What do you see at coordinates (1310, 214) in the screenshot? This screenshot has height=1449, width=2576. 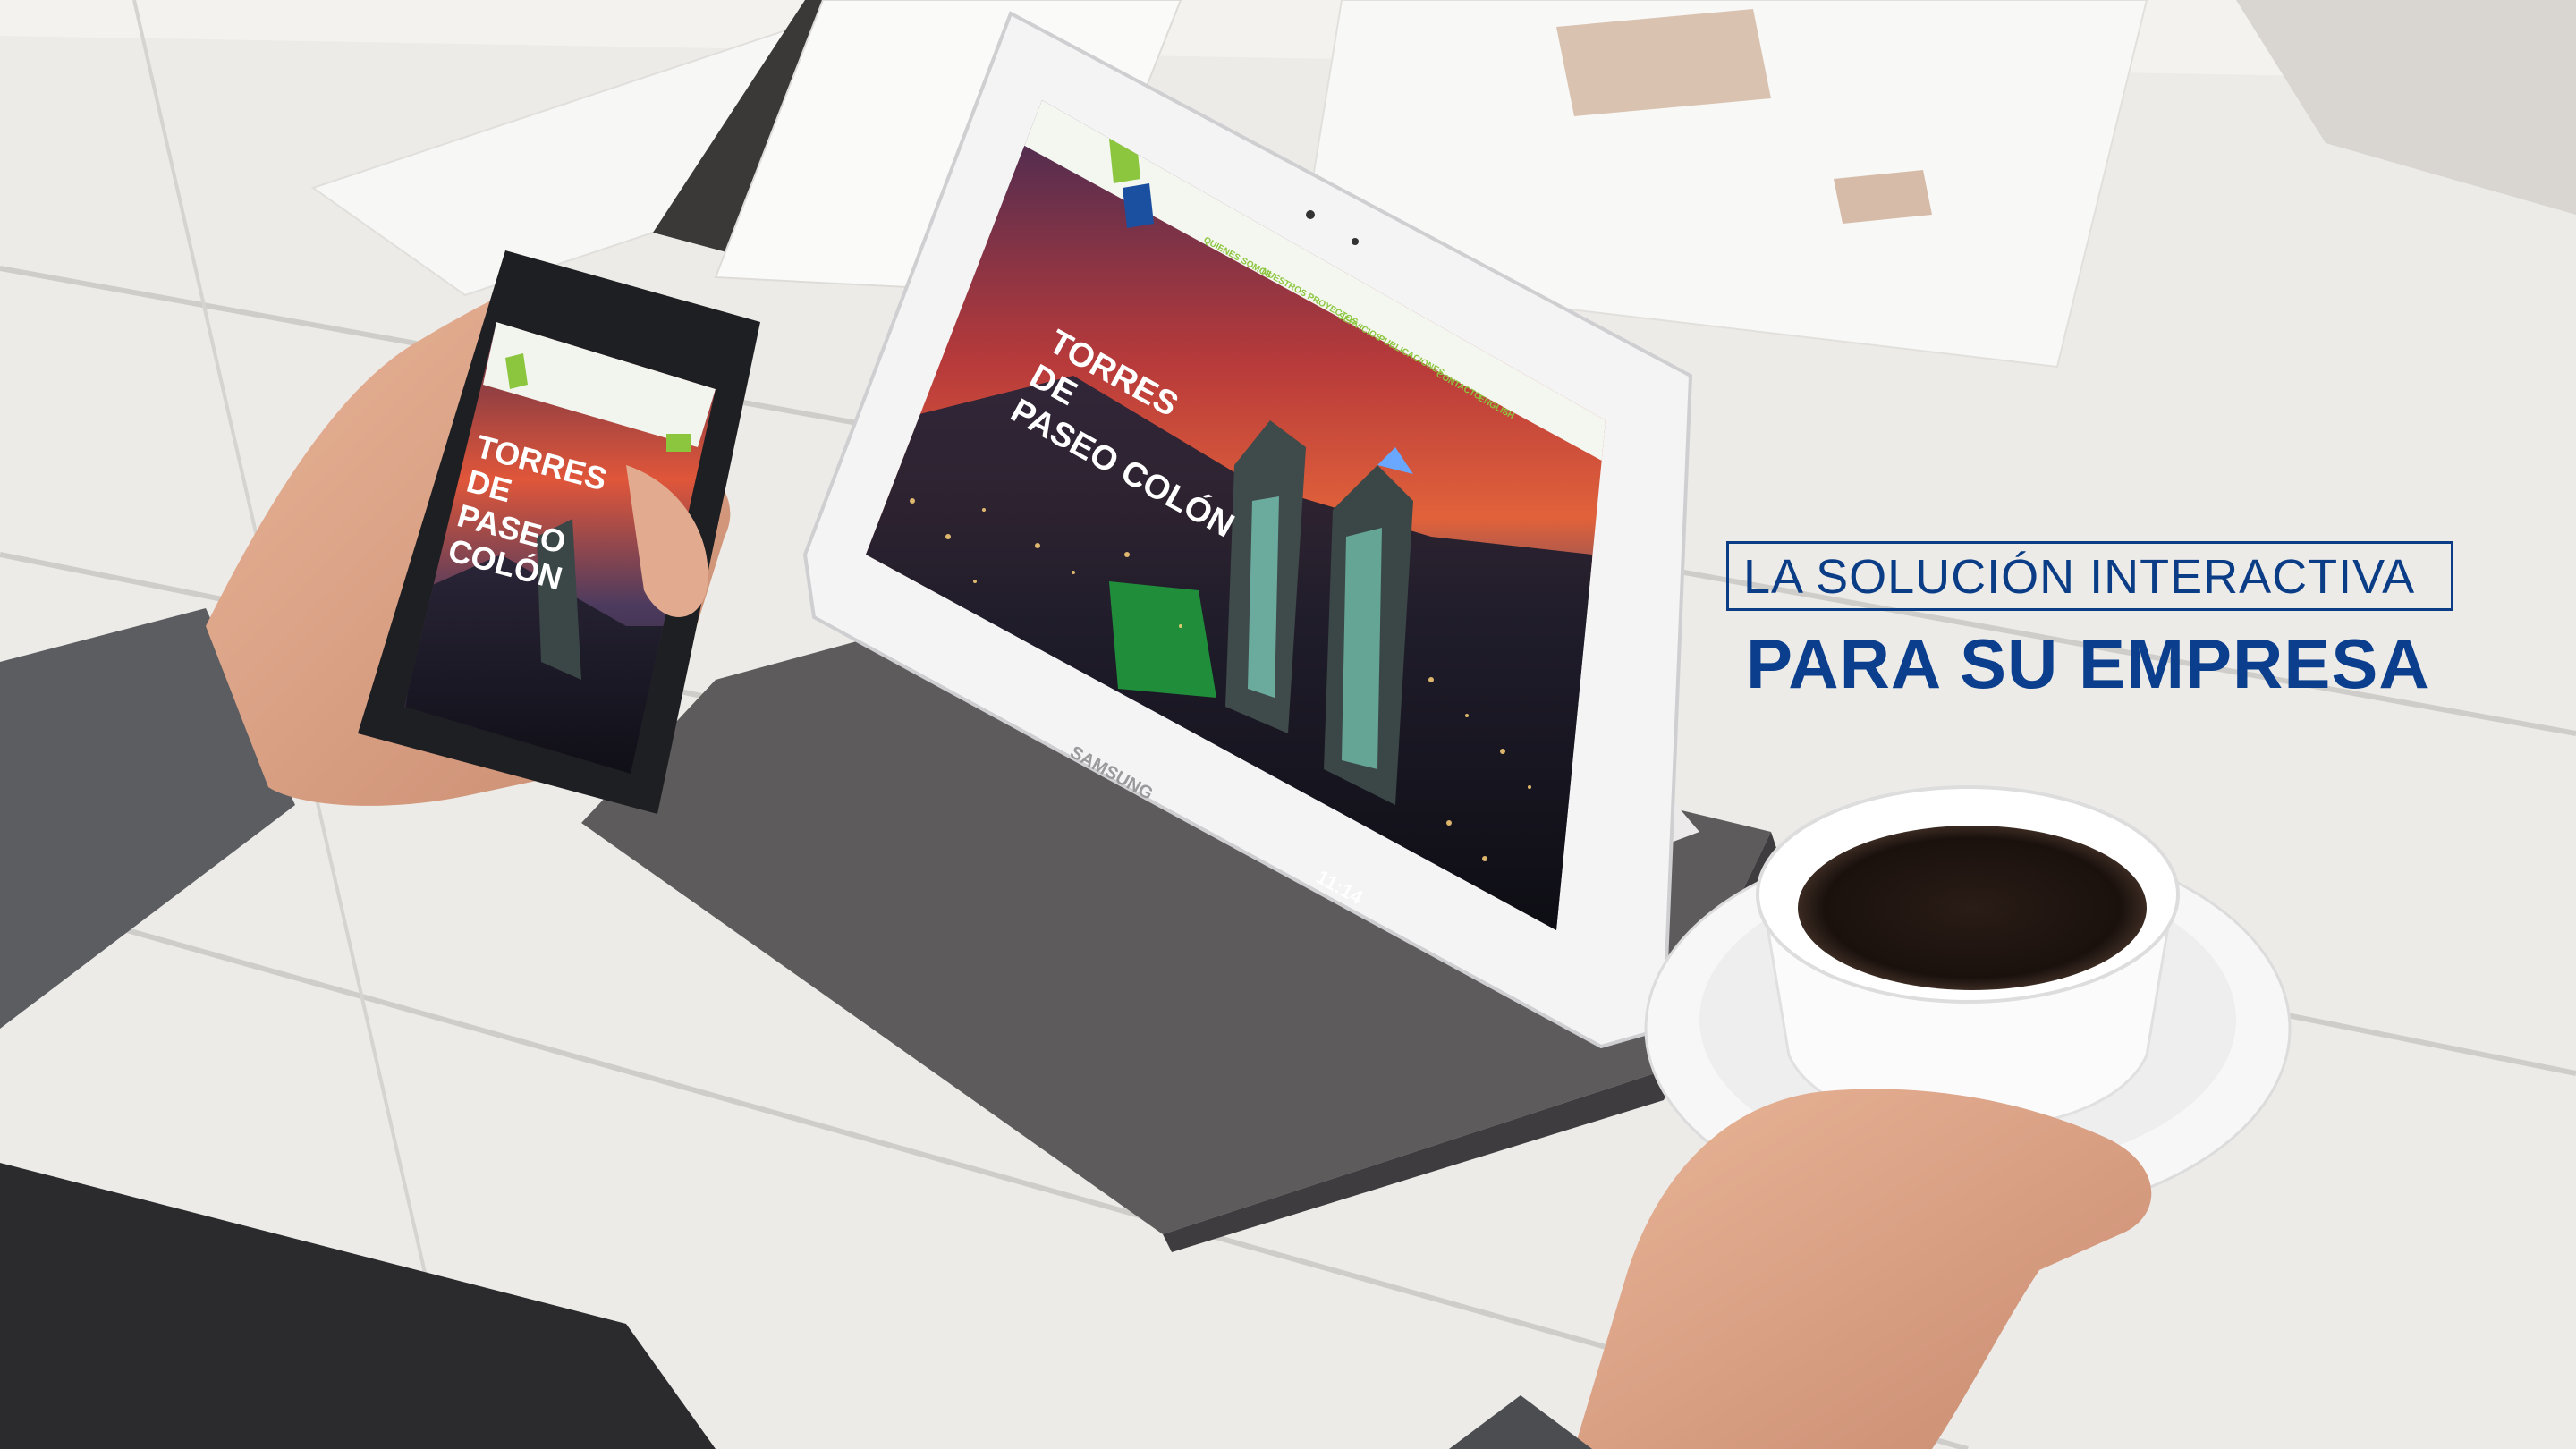 I see `tablet-camera` at bounding box center [1310, 214].